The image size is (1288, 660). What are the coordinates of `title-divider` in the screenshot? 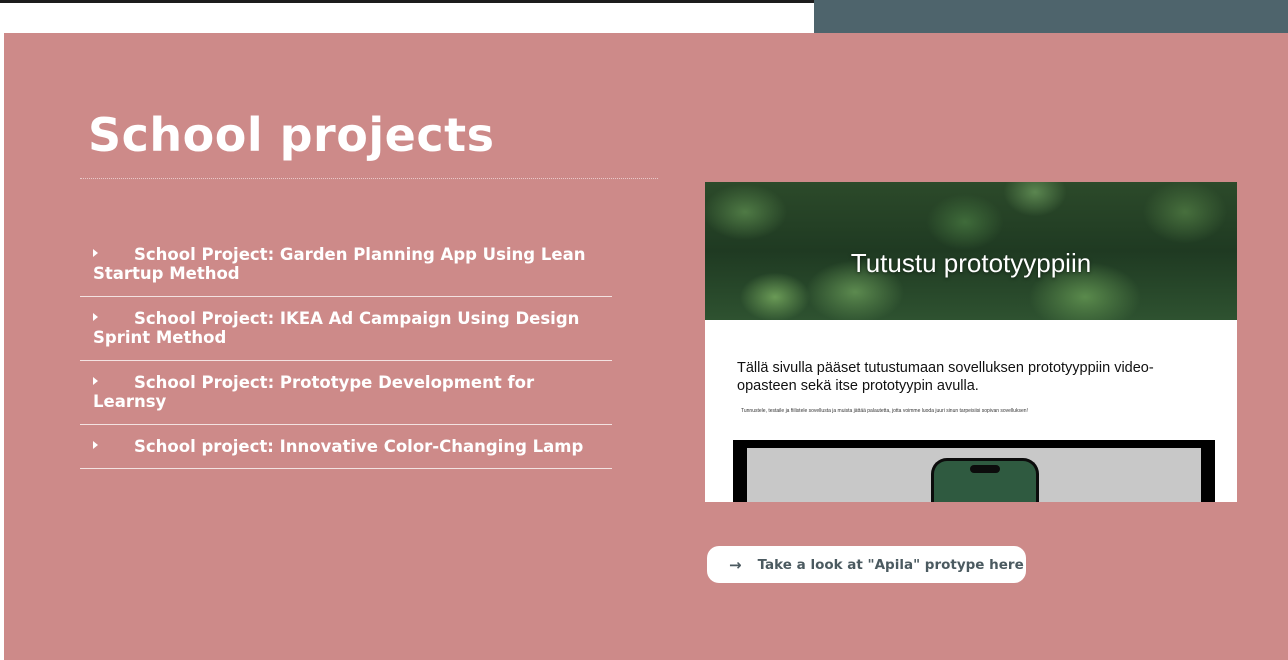 It's located at (369, 178).